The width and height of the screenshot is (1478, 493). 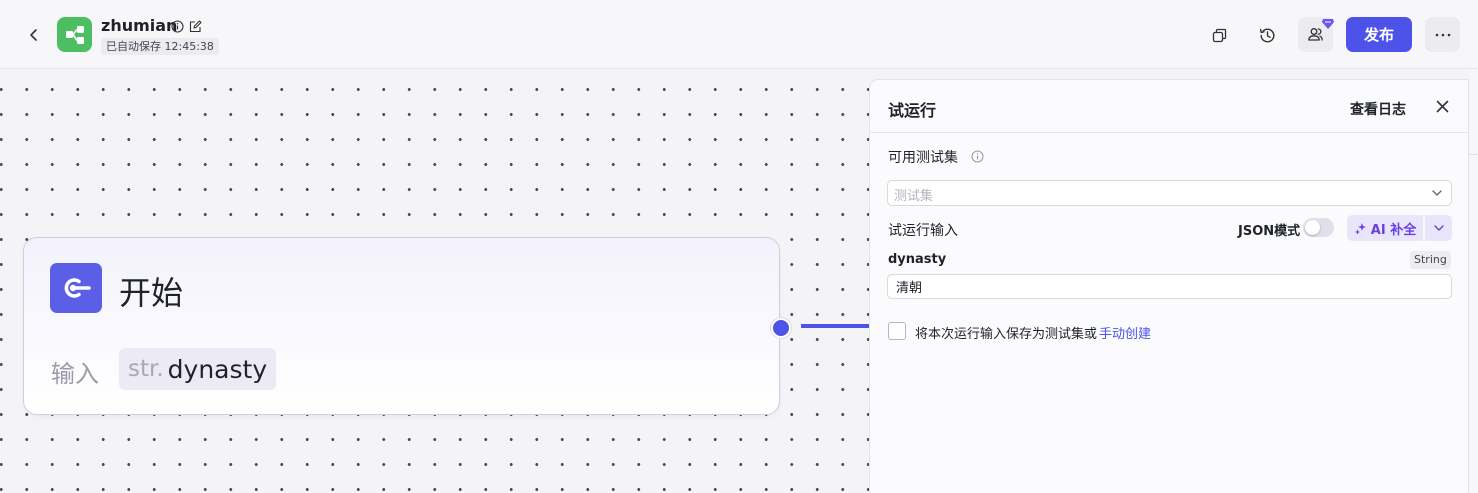 I want to click on close-button, so click(x=1442, y=106).